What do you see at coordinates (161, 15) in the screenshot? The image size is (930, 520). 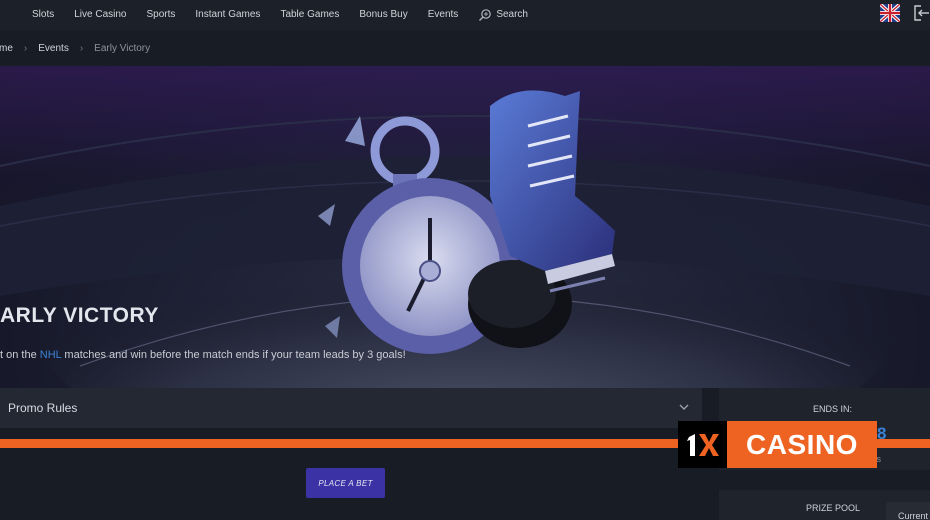 I see `nav-item-sports: Sports` at bounding box center [161, 15].